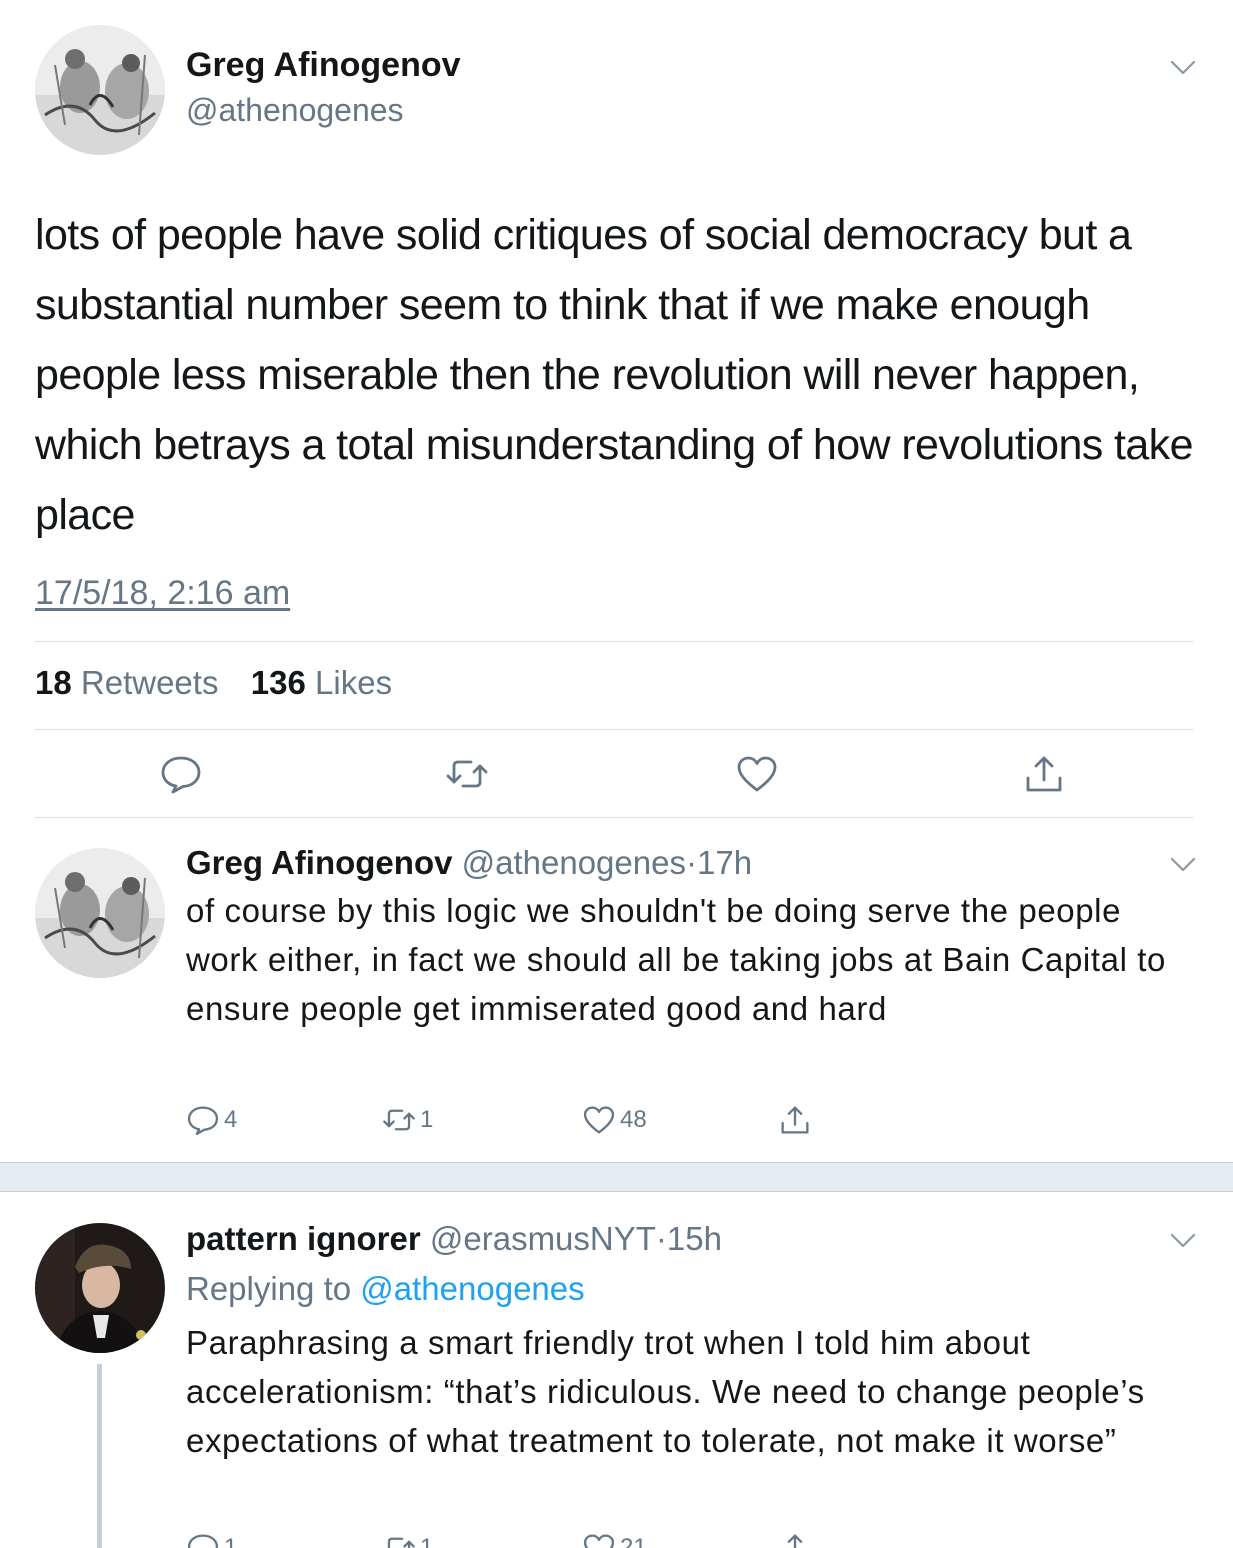 The image size is (1233, 1548). Describe the element at coordinates (269, 1288) in the screenshot. I see `replying-prefix: Replying to` at that location.